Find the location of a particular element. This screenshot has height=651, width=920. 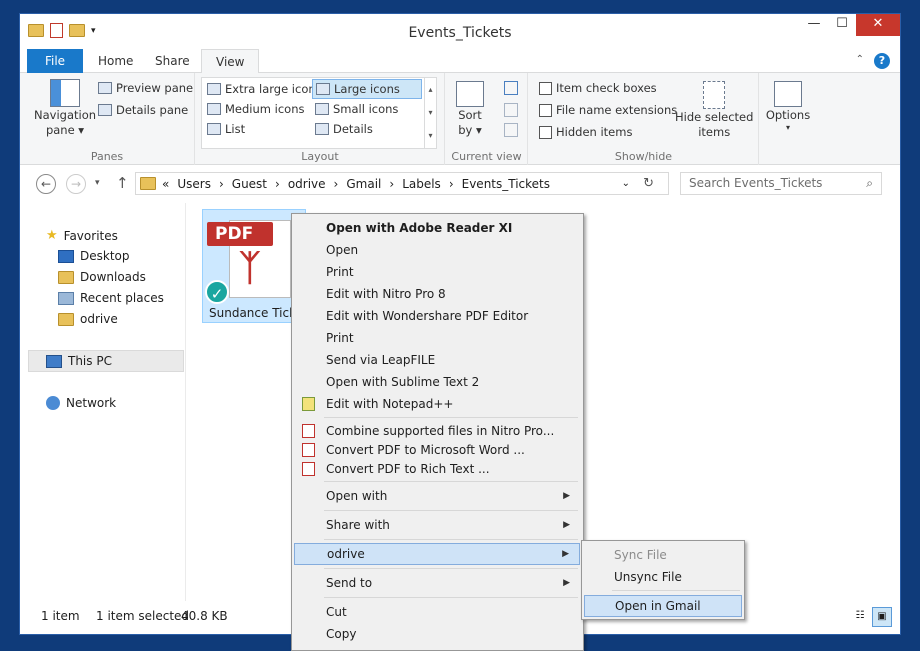

menu-odrive: odrive ▶ is located at coordinates (437, 554).